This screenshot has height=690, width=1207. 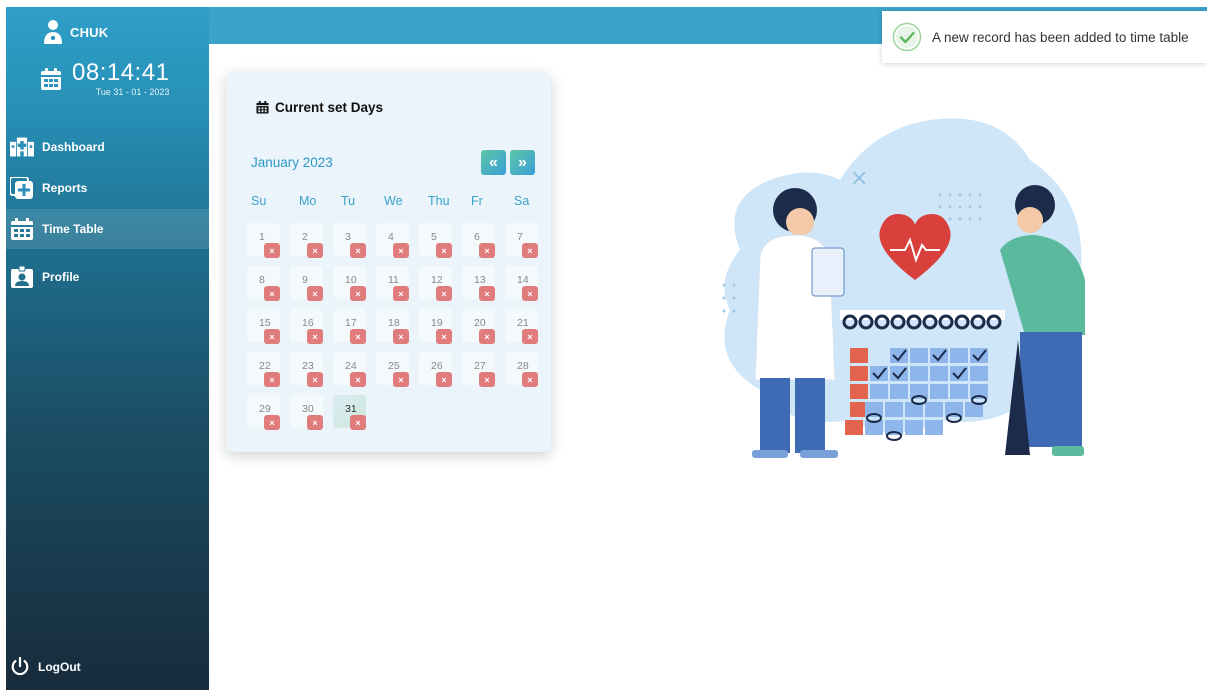 What do you see at coordinates (349, 326) in the screenshot?
I see `day-cell: 17 ×` at bounding box center [349, 326].